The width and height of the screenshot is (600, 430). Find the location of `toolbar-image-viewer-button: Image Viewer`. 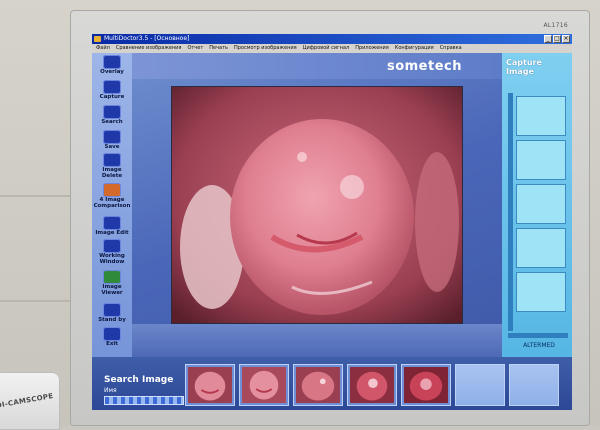

toolbar-image-viewer-button: Image Viewer is located at coordinates (112, 283).